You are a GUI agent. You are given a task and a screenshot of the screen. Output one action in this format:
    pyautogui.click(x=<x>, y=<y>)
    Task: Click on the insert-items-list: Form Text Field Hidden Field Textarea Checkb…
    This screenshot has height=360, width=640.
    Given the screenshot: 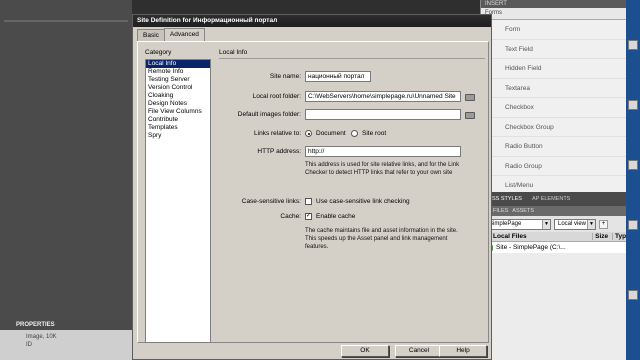 What is the action you would take?
    pyautogui.click(x=553, y=117)
    